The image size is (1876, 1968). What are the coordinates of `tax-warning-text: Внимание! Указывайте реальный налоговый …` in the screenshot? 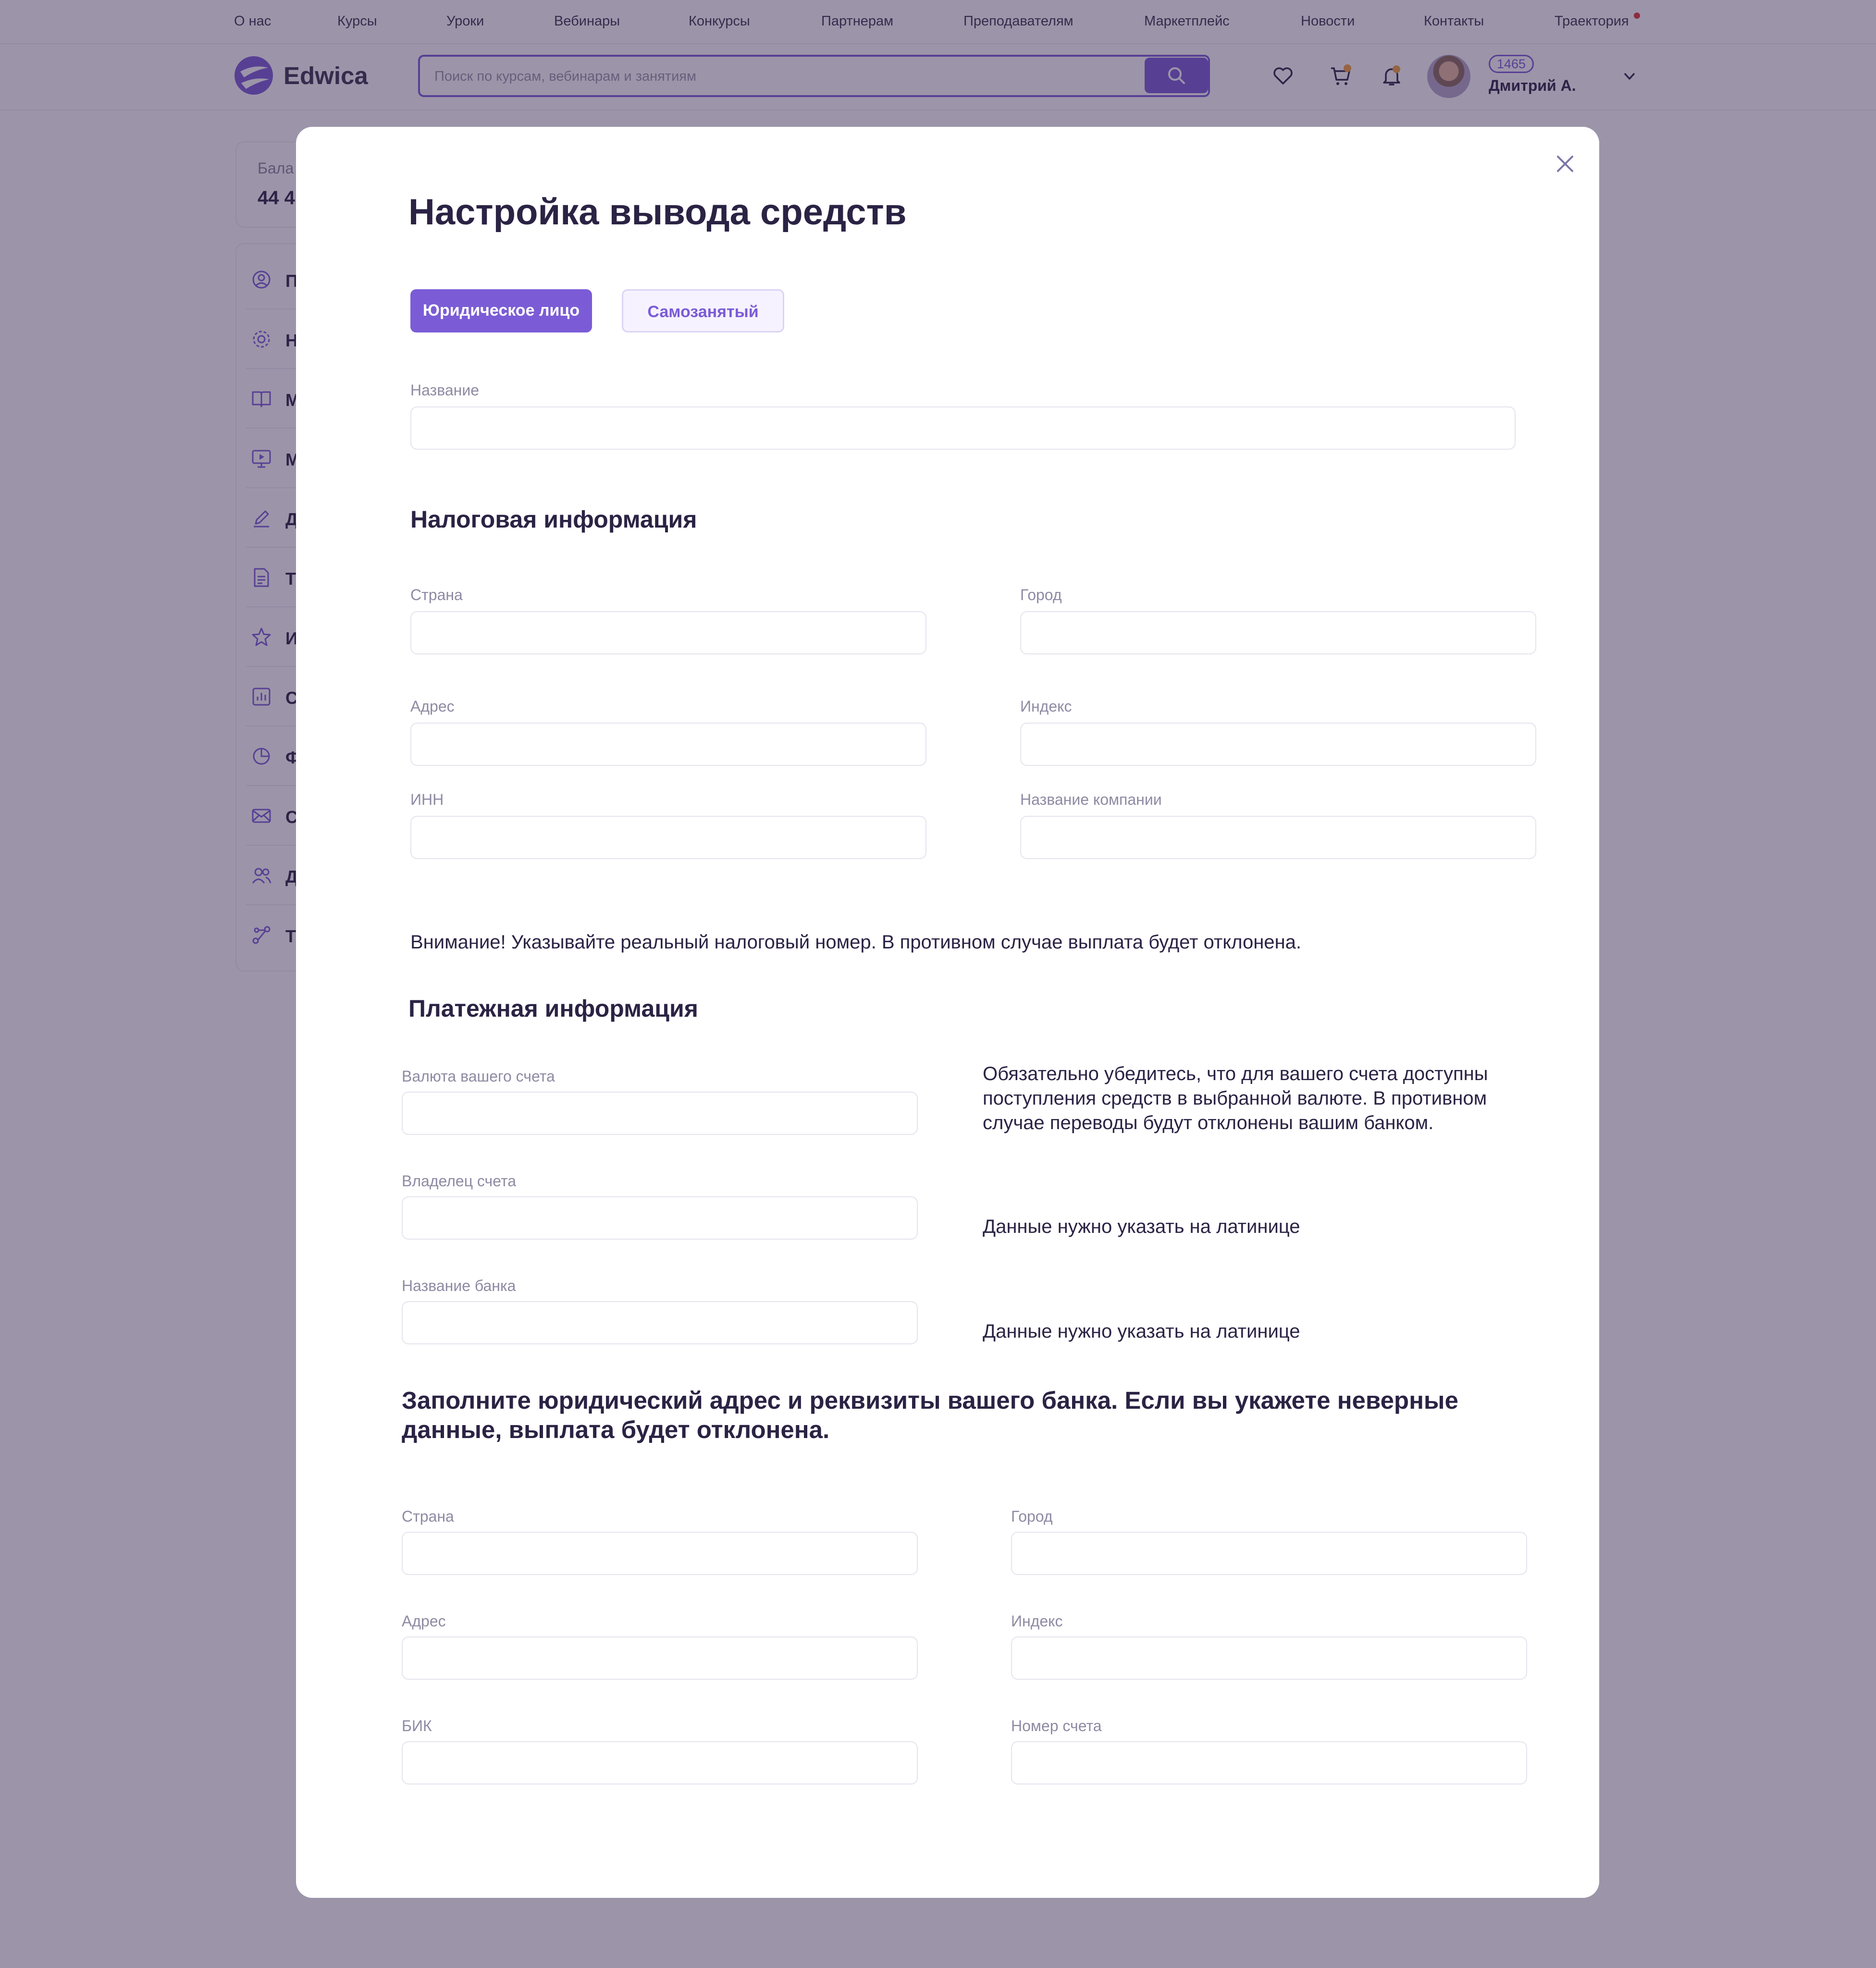 It's located at (855, 942).